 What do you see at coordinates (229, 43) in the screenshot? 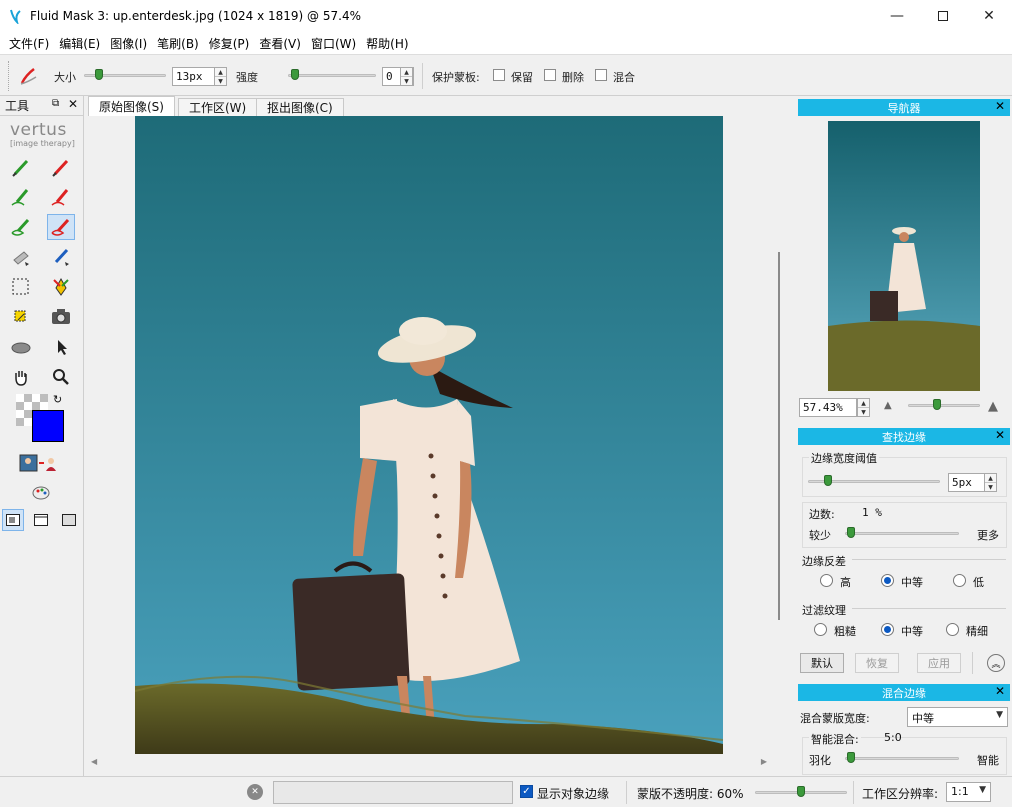
I see `menu-repair: 修复(P)` at bounding box center [229, 43].